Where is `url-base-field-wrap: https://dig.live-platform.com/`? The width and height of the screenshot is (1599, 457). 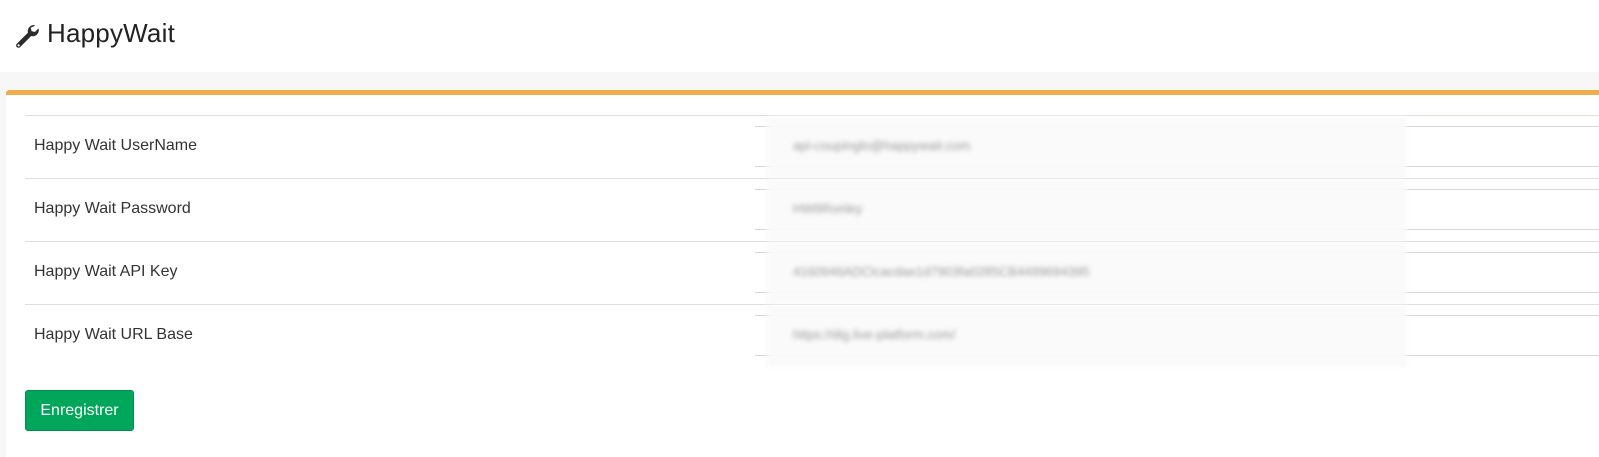 url-base-field-wrap: https://dig.live-platform.com/ is located at coordinates (1177, 336).